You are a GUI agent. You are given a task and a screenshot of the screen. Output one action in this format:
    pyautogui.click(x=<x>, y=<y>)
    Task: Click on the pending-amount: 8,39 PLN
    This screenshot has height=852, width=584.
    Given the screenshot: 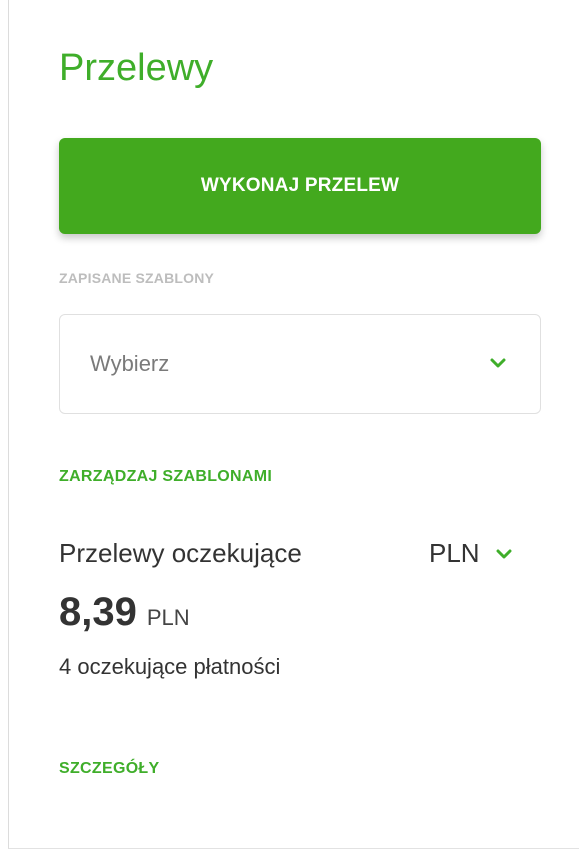 What is the action you would take?
    pyautogui.click(x=124, y=612)
    